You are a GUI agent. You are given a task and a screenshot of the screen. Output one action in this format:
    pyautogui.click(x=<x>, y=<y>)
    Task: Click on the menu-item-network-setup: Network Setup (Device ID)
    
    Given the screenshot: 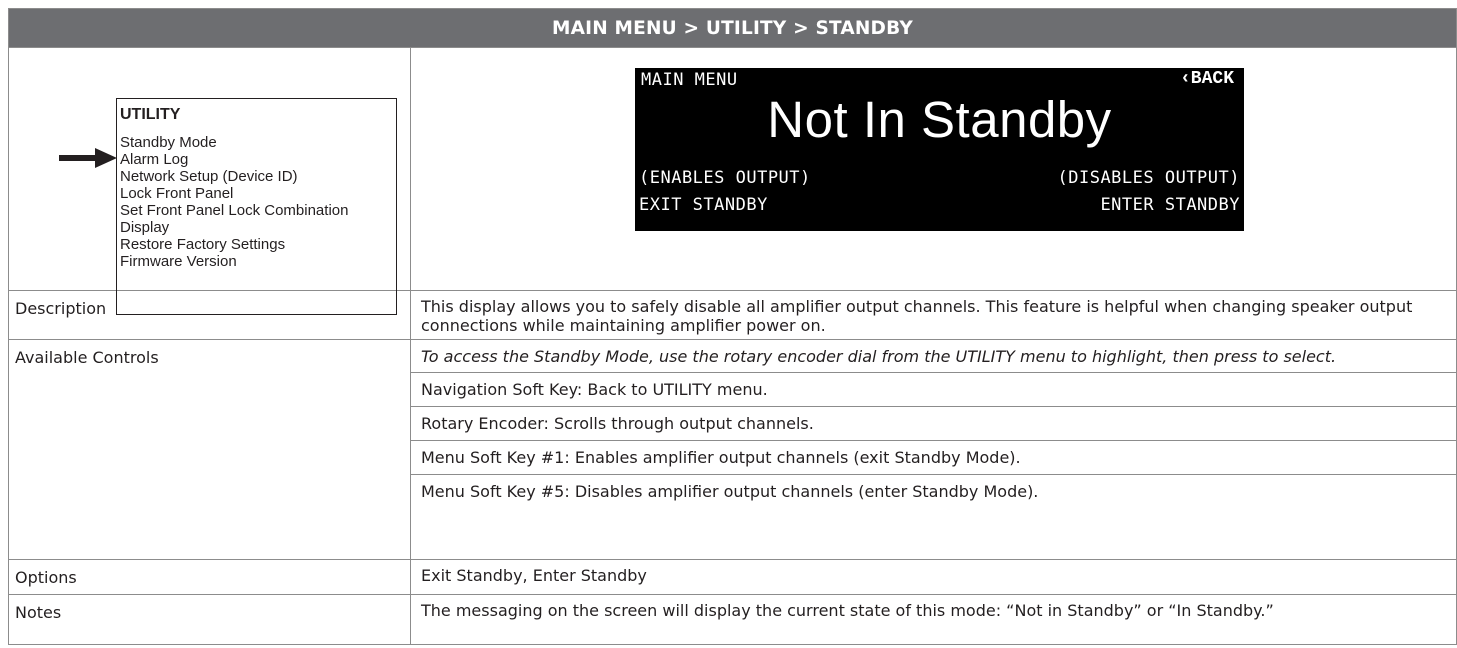 What is the action you would take?
    pyautogui.click(x=209, y=177)
    